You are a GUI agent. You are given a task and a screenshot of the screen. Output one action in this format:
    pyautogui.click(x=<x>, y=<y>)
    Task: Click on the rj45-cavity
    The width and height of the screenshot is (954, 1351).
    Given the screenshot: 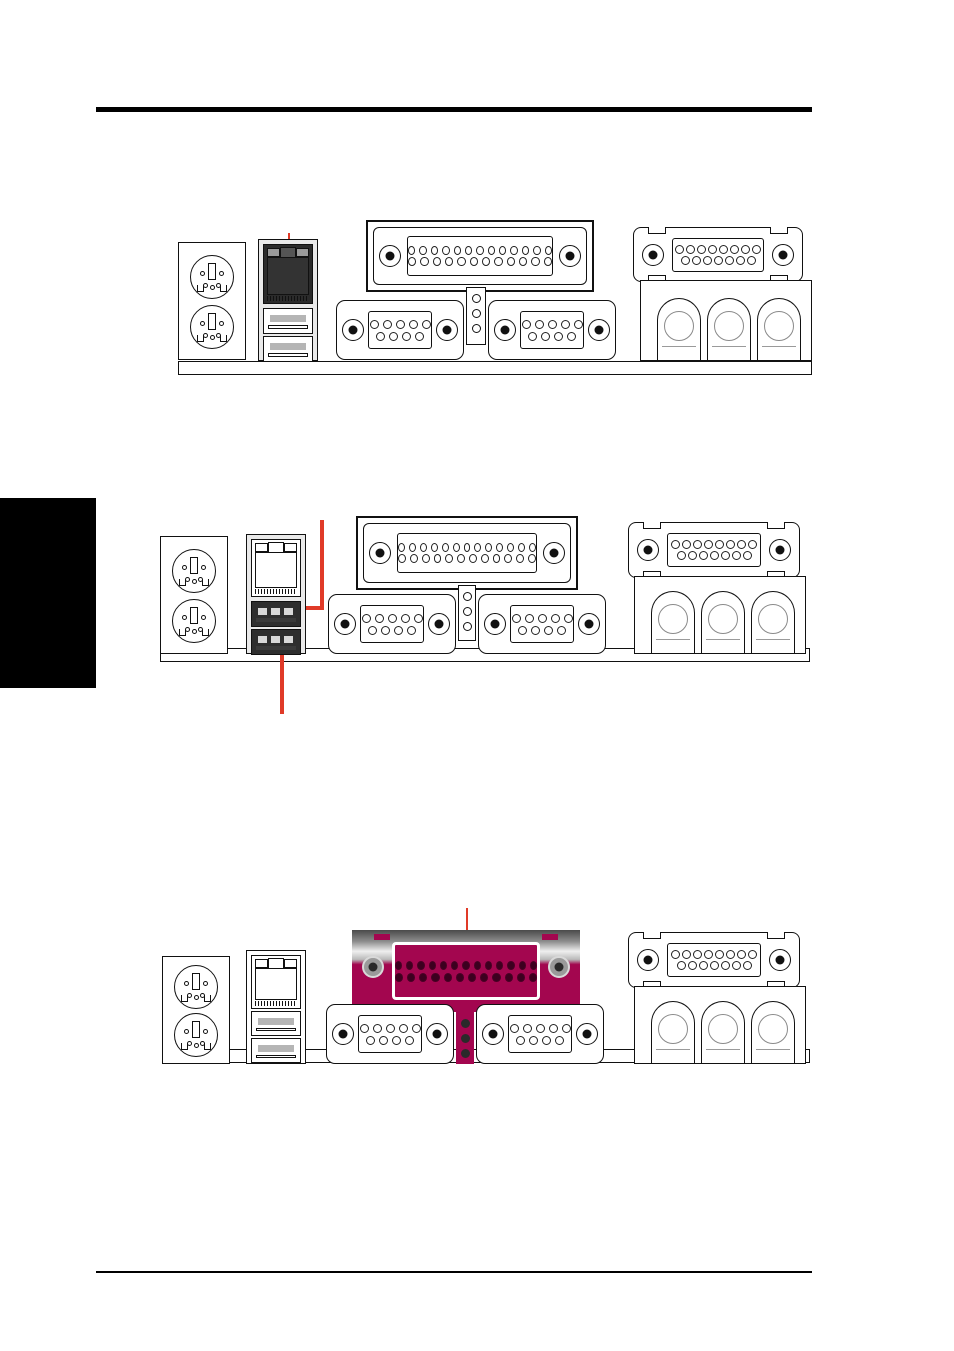 What is the action you would take?
    pyautogui.click(x=276, y=570)
    